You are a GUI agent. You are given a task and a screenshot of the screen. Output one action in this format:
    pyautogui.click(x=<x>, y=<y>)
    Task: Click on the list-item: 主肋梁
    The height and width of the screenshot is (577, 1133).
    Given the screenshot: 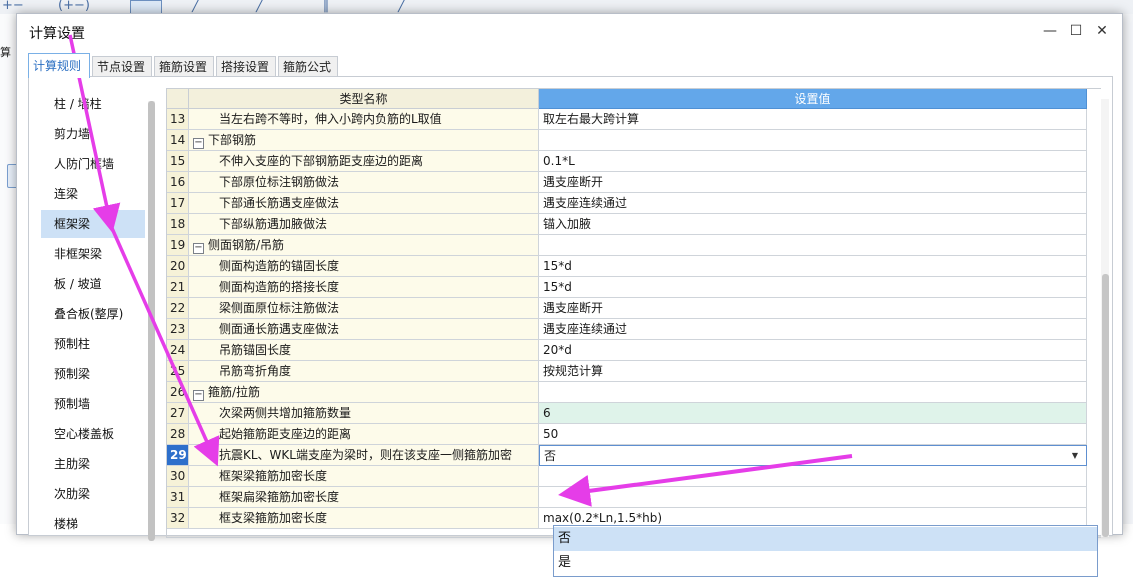 What is the action you would take?
    pyautogui.click(x=93, y=464)
    